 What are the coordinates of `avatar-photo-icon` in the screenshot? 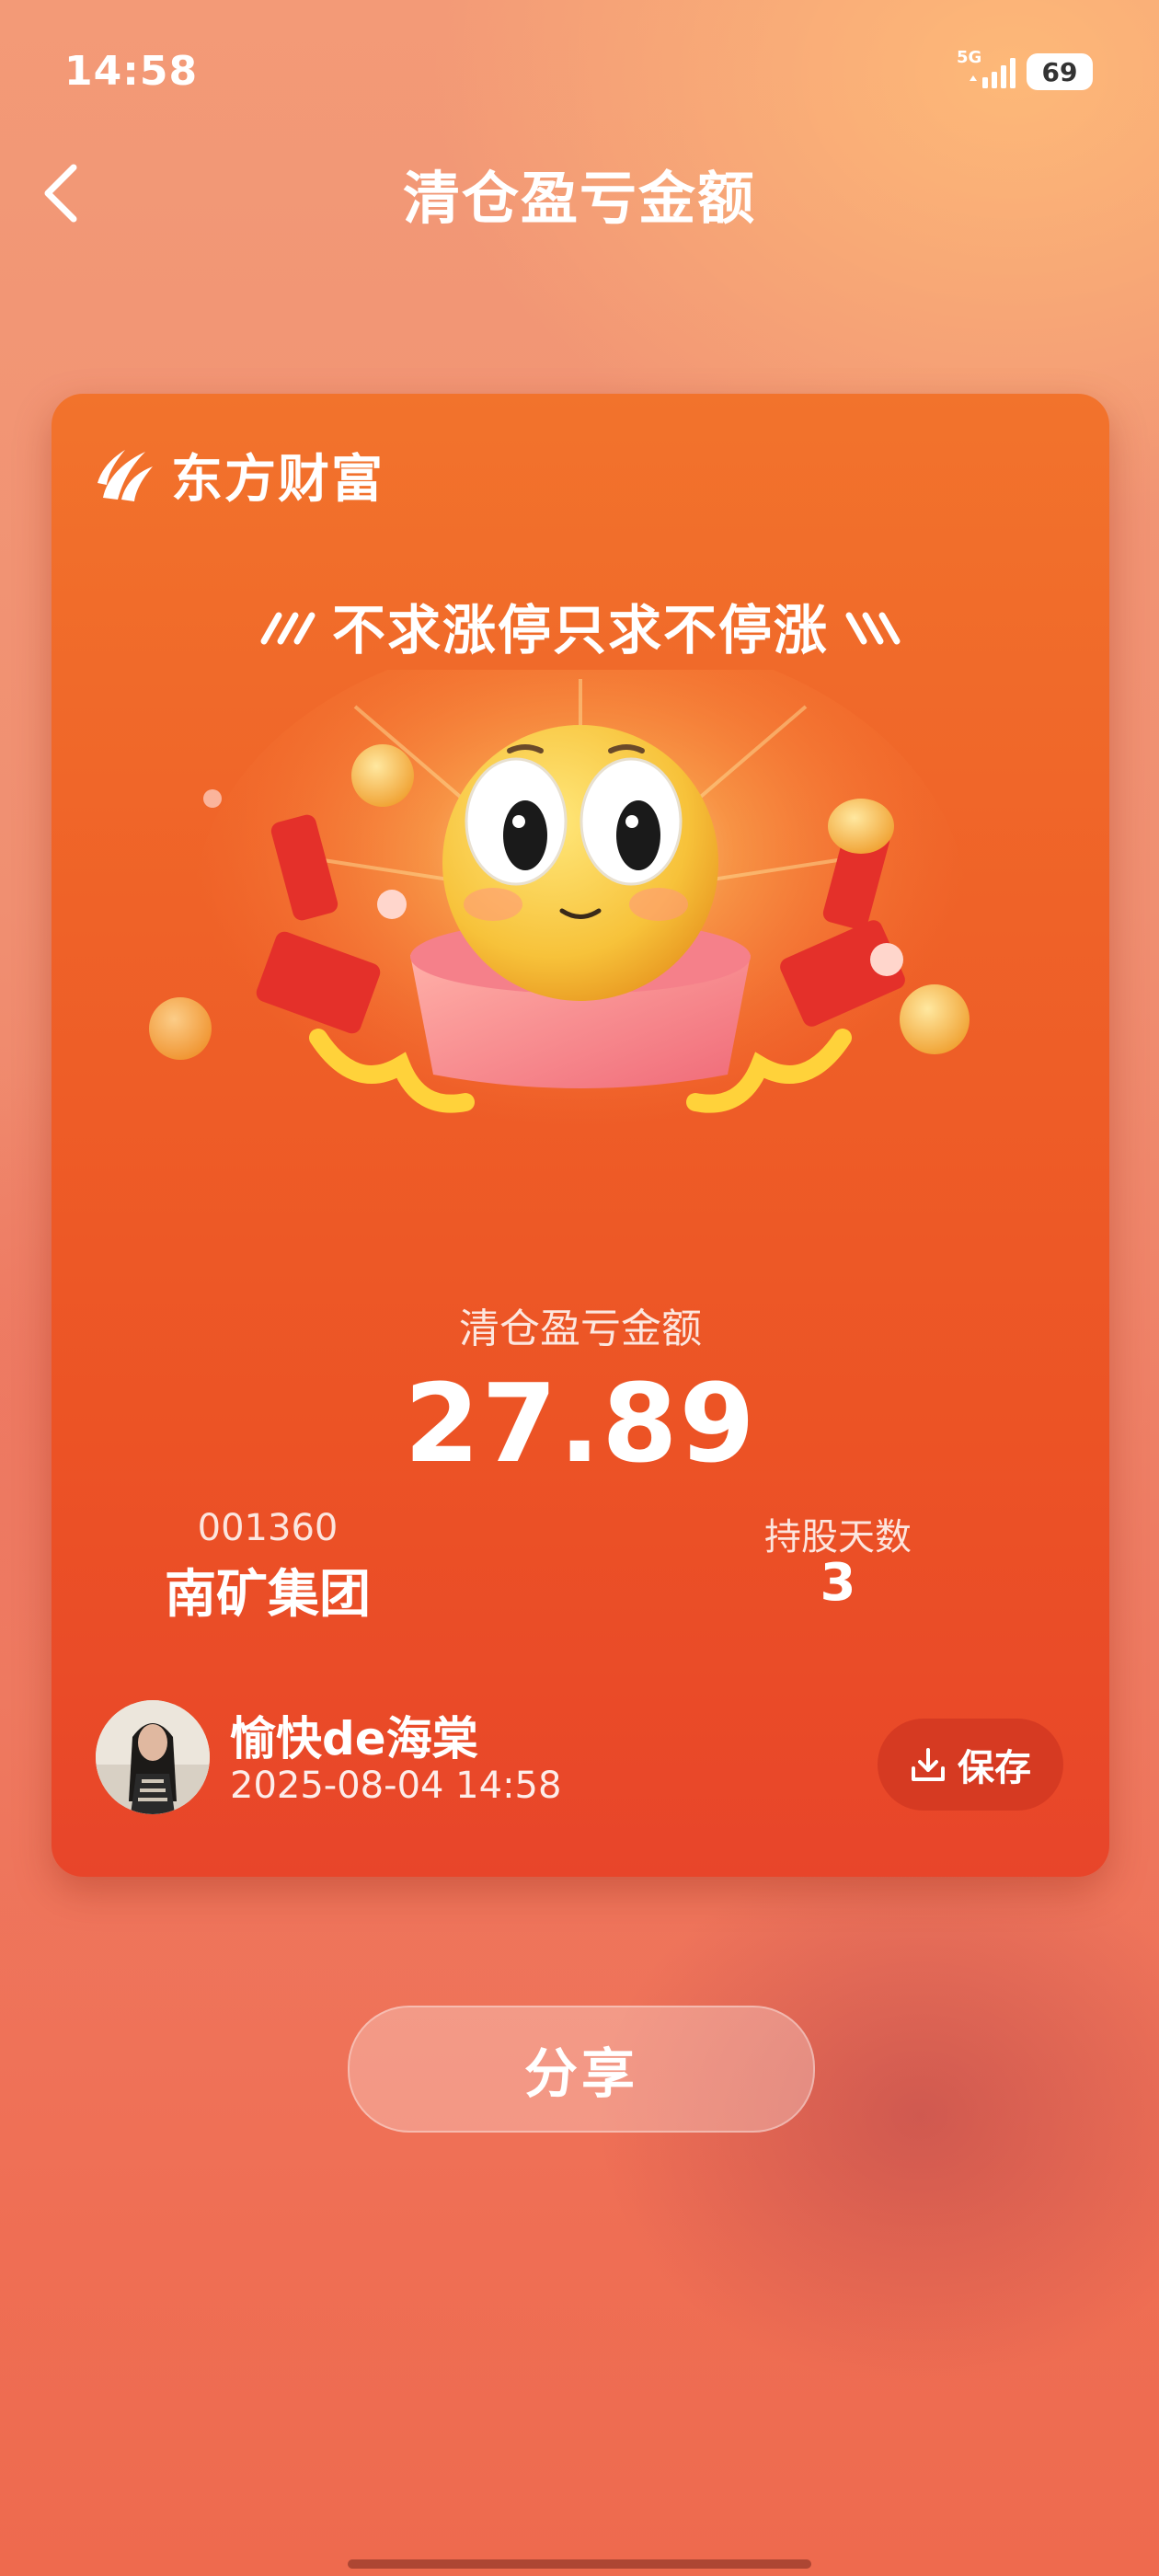 It's located at (153, 1757).